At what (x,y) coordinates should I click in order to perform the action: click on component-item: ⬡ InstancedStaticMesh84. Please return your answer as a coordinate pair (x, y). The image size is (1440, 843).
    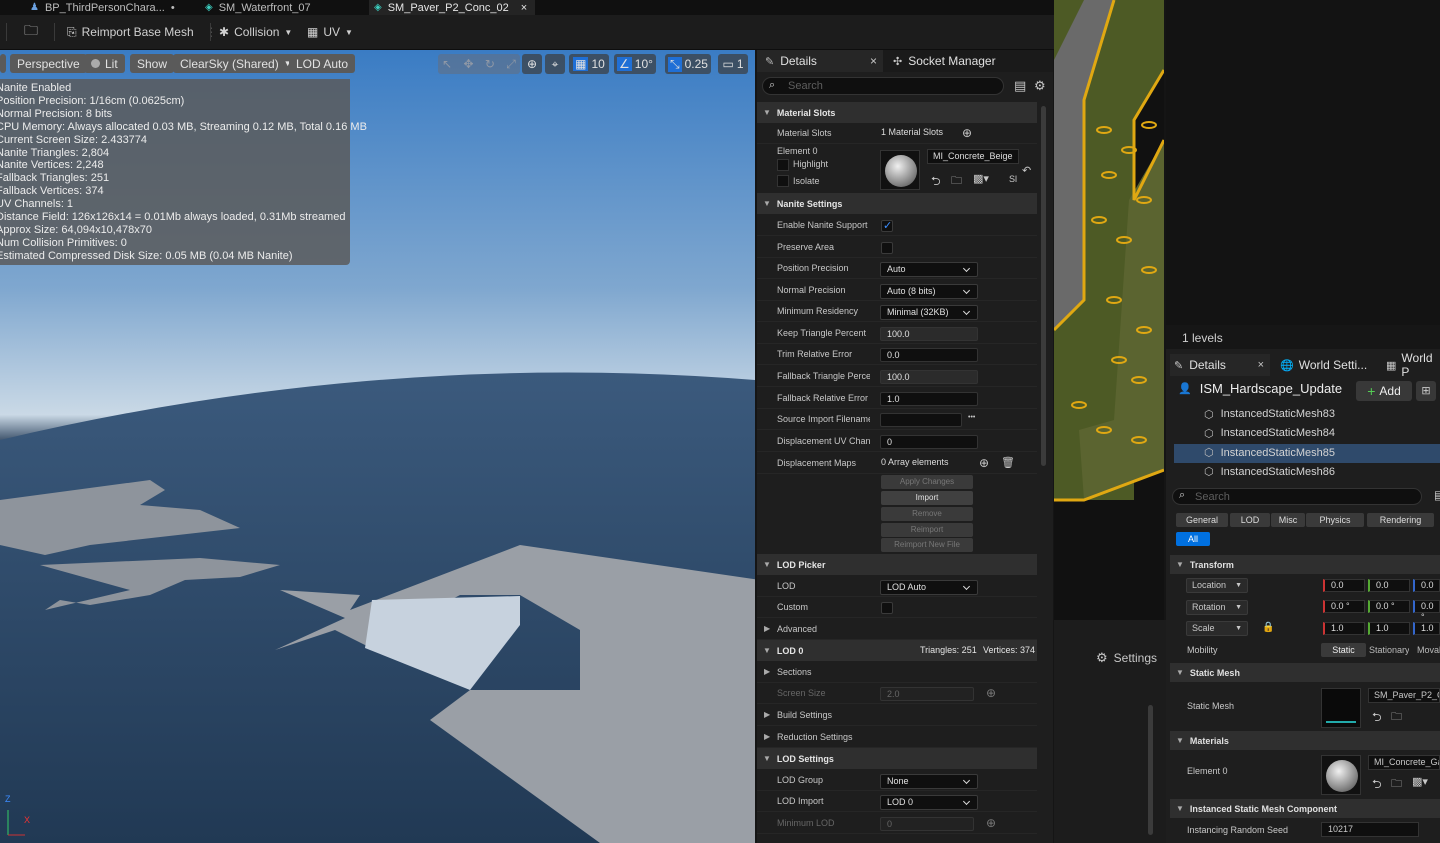
    Looking at the image, I should click on (1269, 433).